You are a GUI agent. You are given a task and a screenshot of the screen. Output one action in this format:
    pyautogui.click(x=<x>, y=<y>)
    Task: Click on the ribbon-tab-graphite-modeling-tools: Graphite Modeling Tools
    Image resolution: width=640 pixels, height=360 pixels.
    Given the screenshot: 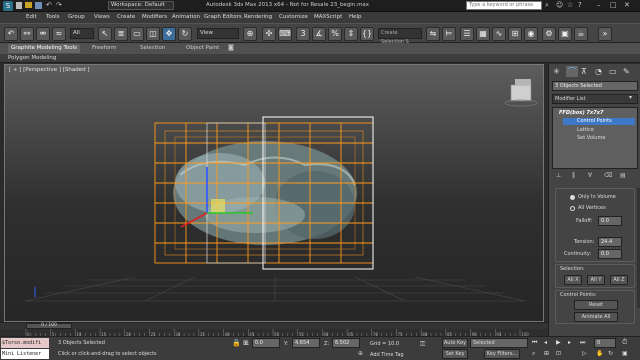 What is the action you would take?
    pyautogui.click(x=44, y=48)
    